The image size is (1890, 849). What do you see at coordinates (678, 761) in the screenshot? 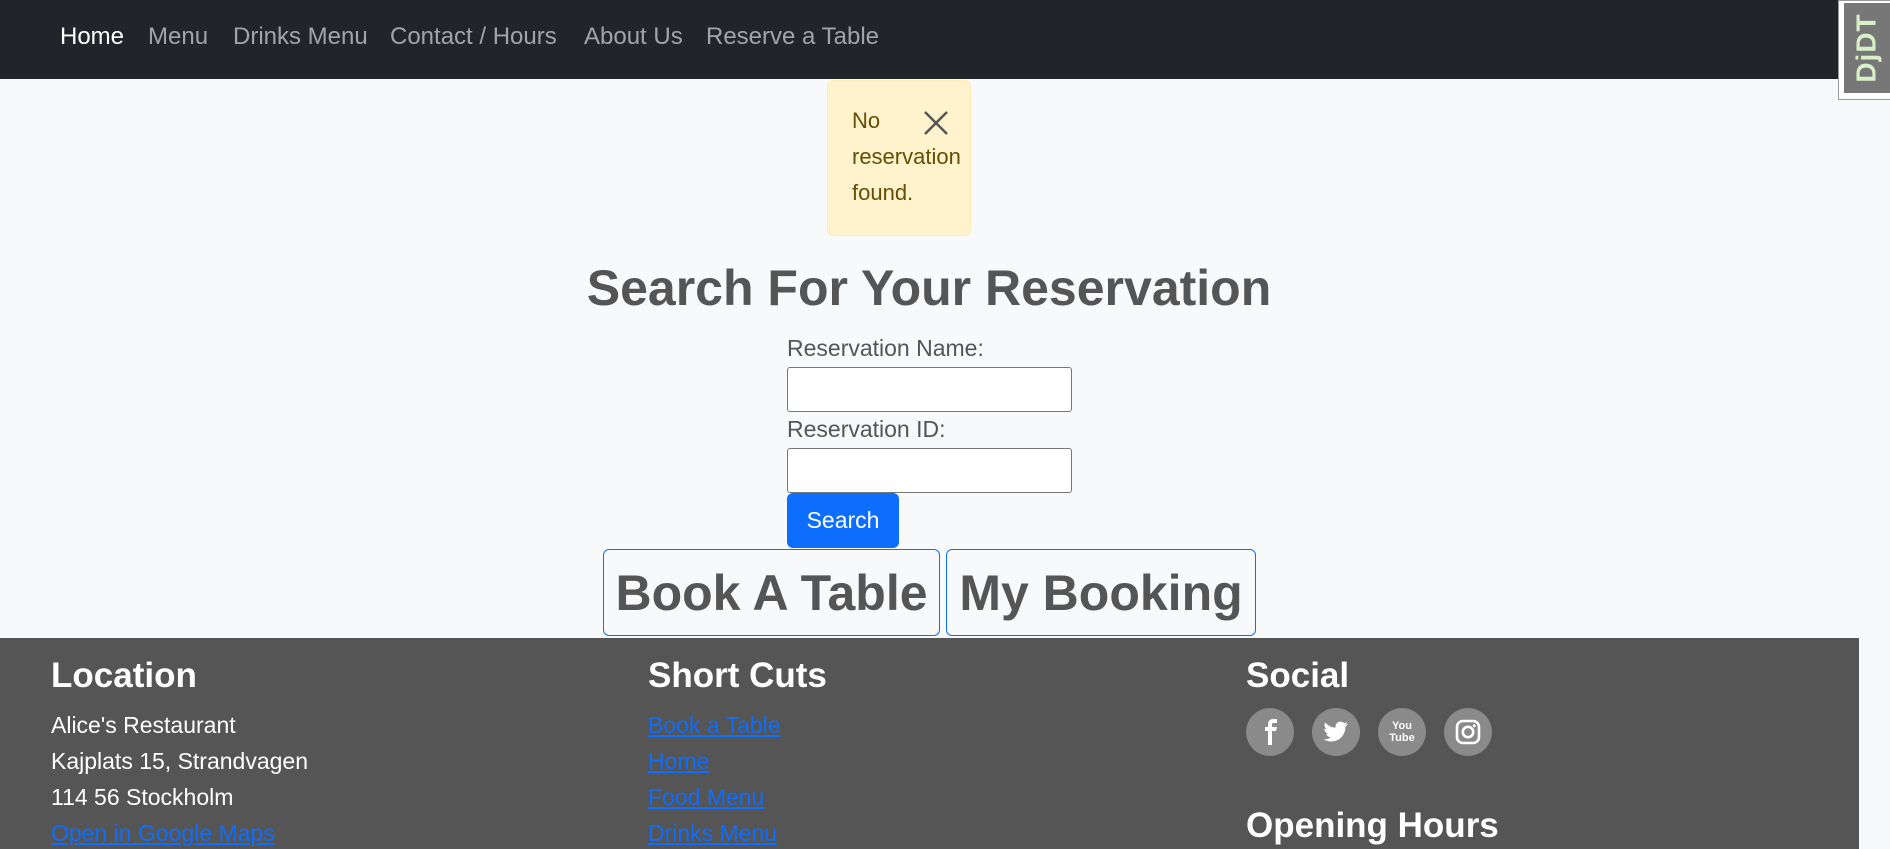
I see `shortcut-home: Home` at bounding box center [678, 761].